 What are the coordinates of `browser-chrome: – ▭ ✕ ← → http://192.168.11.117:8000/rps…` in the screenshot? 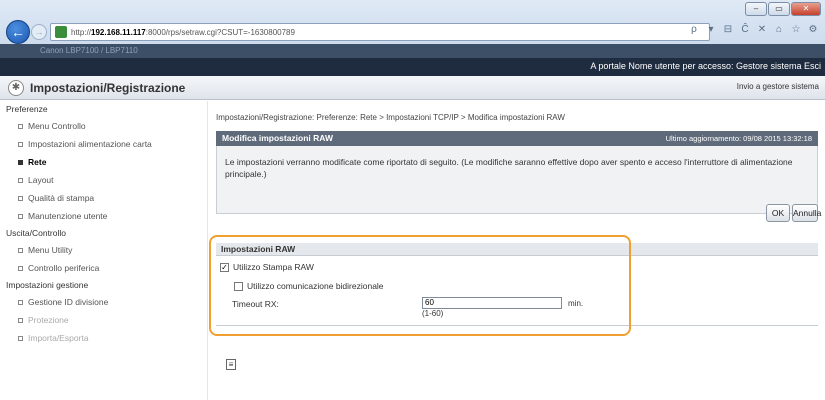 It's located at (412, 29).